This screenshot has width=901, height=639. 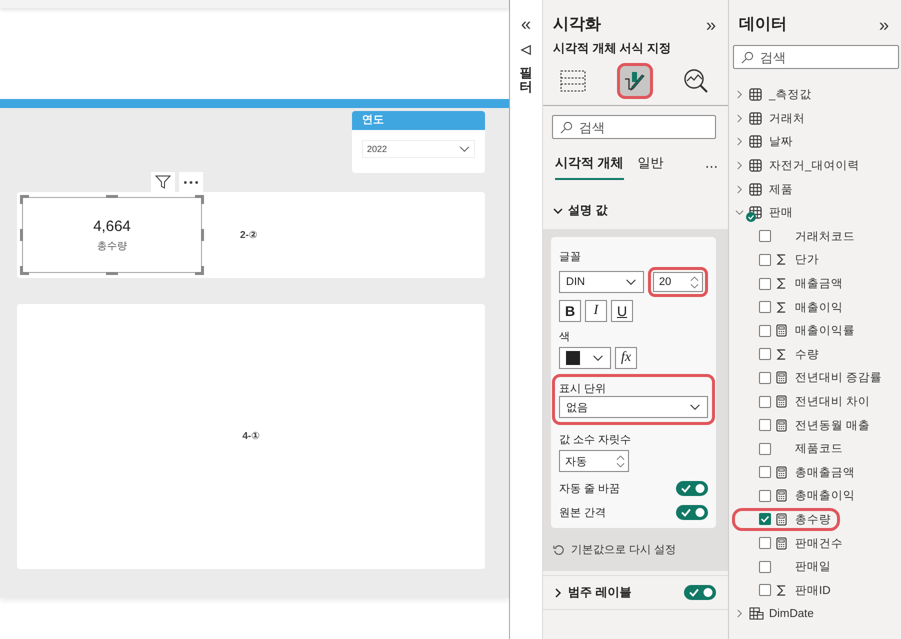 What do you see at coordinates (634, 81) in the screenshot?
I see `format-visual-button` at bounding box center [634, 81].